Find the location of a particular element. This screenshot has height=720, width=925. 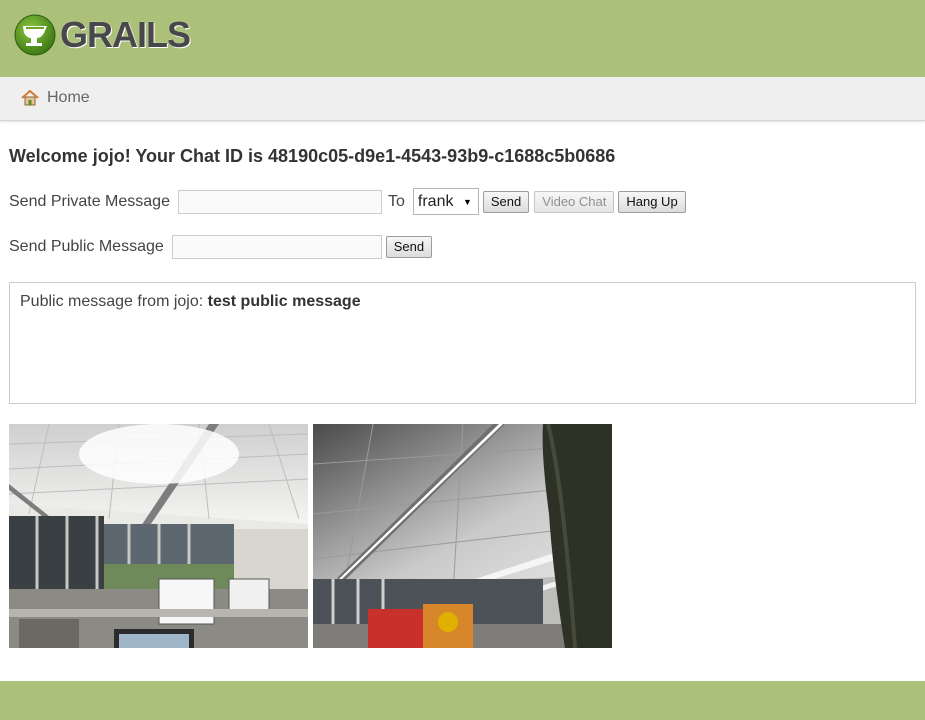

logo-text: GRAILS is located at coordinates (125, 34).